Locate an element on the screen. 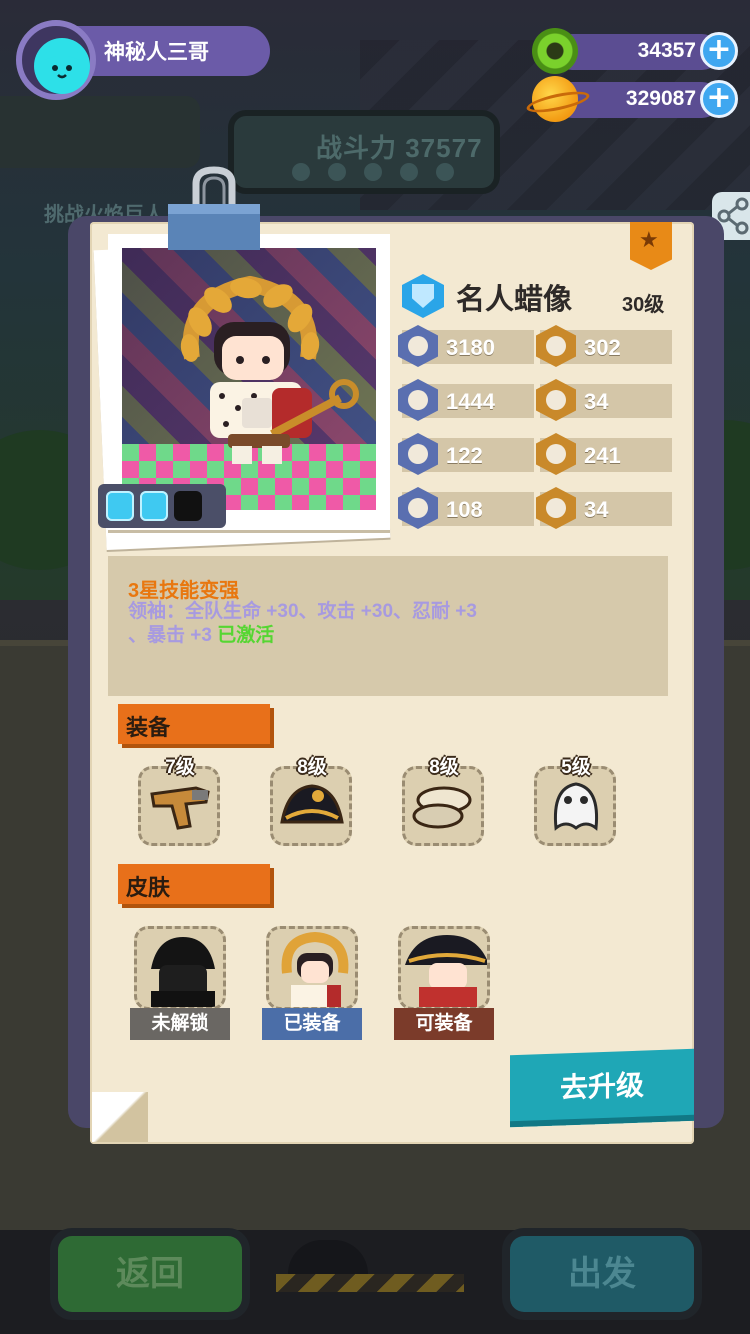  brain-icon is located at coordinates (556, 508).